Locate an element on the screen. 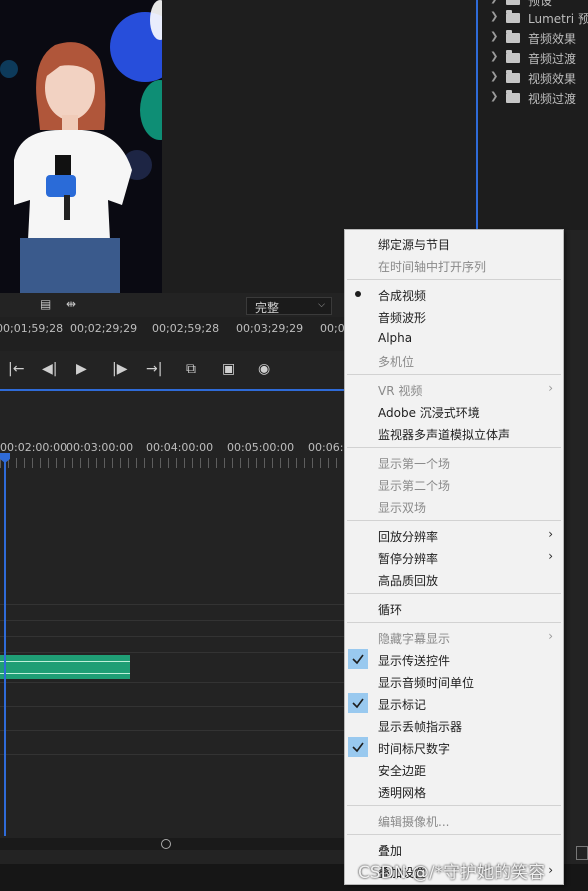 This screenshot has height=891, width=588. audio-clip is located at coordinates (65, 667).